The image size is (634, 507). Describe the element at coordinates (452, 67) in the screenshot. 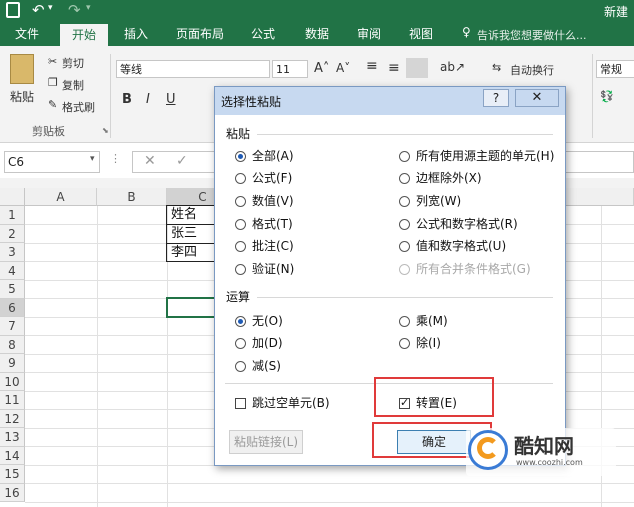

I see `orientation-icon: ab↗` at that location.